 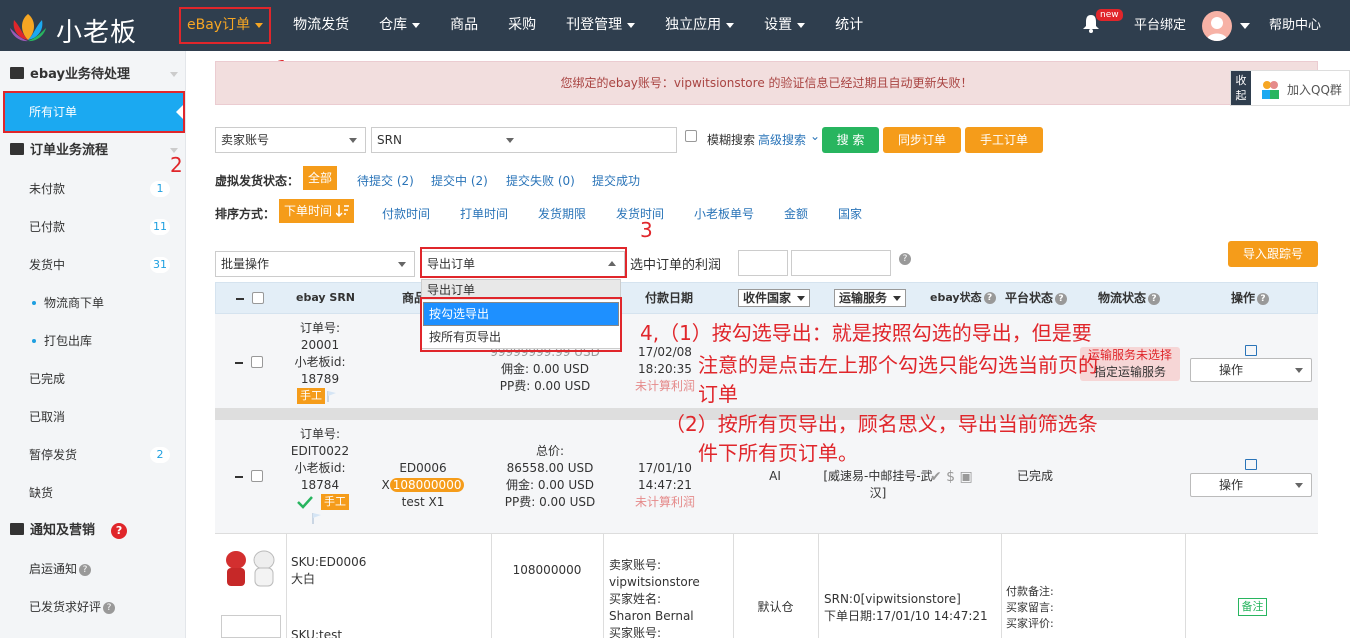 What do you see at coordinates (93, 75) in the screenshot?
I see `sidebar-section-ebay-pending: ebay业务待处理` at bounding box center [93, 75].